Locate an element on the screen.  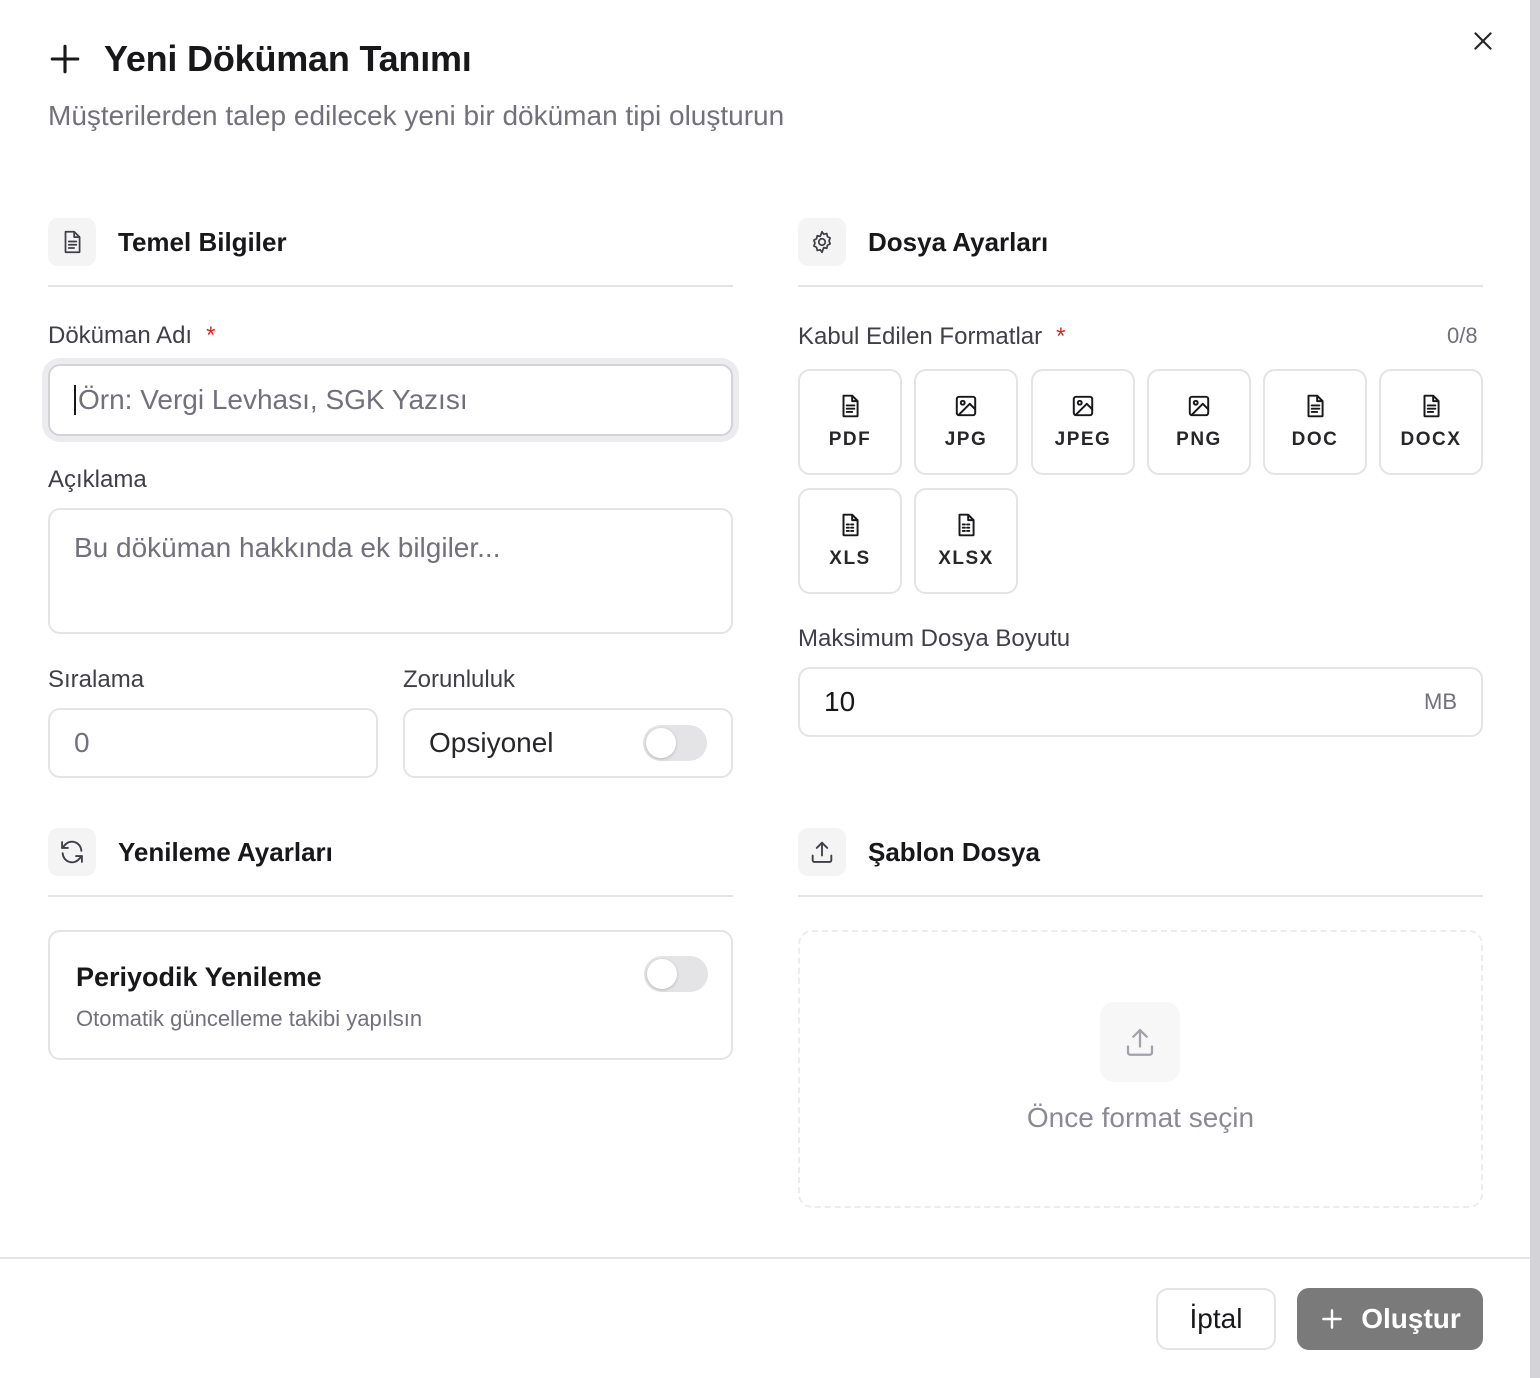
format-option-jpeg: JPEG is located at coordinates (1083, 422).